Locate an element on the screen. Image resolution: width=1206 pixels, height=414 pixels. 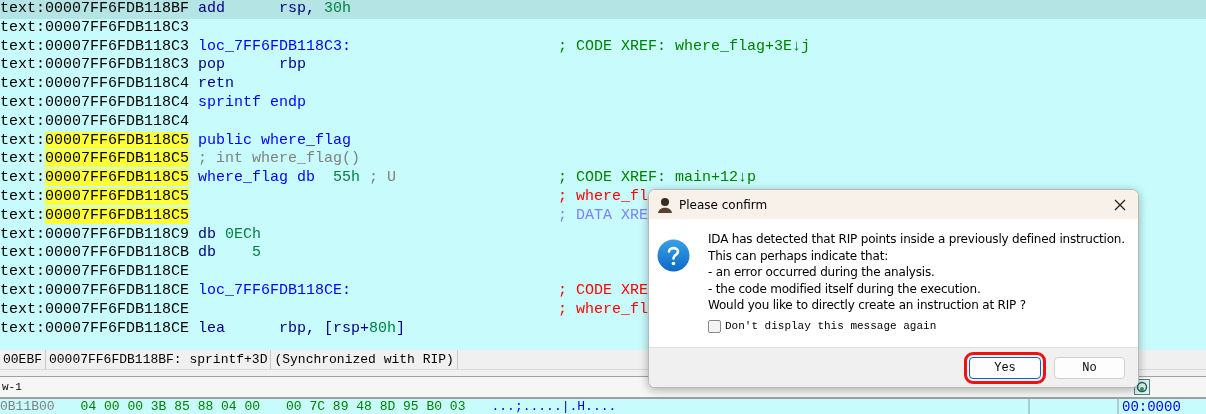
comment-text: ; CODE XRE is located at coordinates (603, 291).